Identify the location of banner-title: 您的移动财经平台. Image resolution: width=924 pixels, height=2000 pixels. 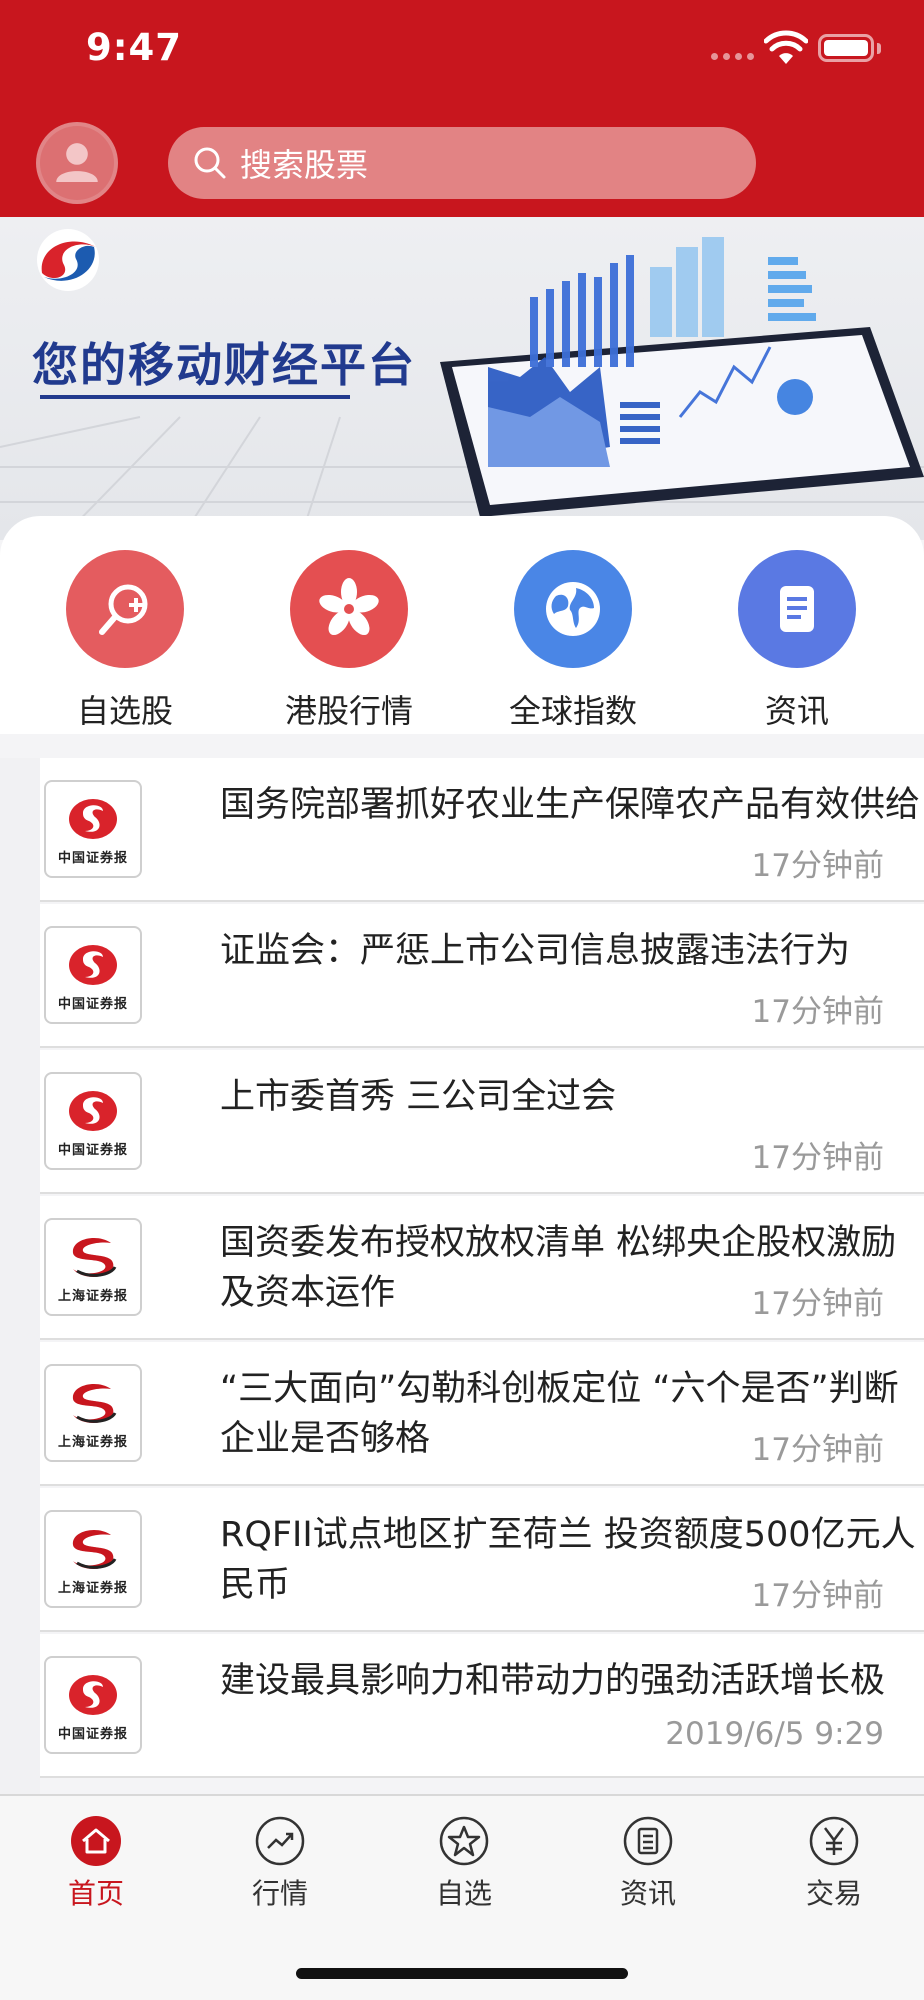
(224, 365).